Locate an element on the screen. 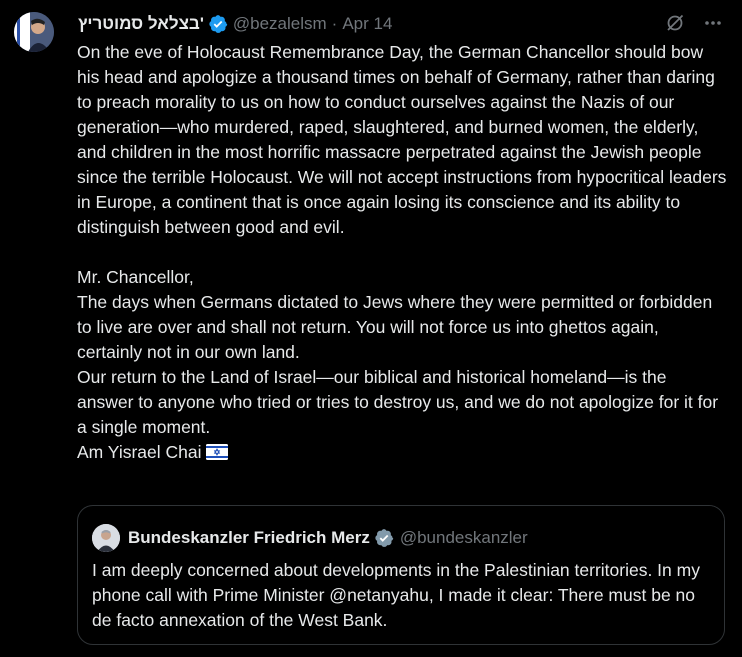 The width and height of the screenshot is (742, 657). tweet-closing: Am Yisrael Chai is located at coordinates (139, 452).